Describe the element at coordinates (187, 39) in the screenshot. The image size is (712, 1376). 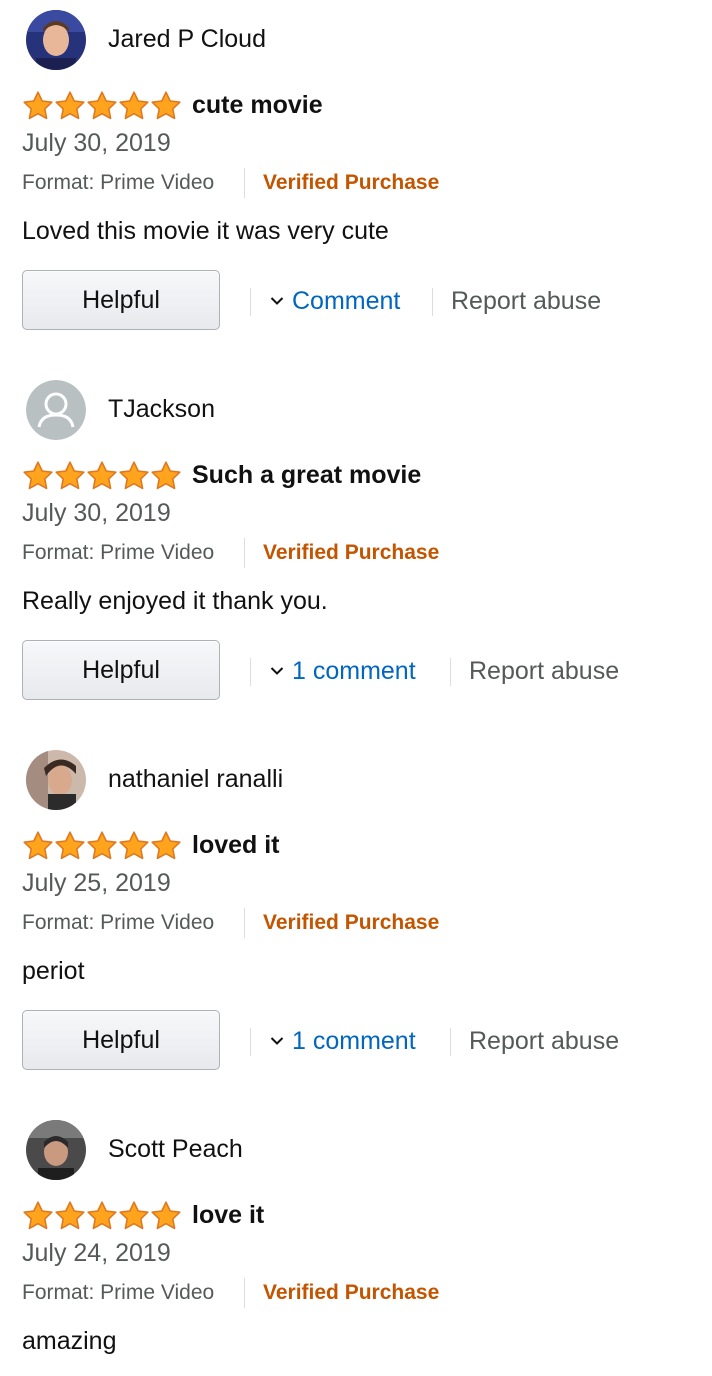
I see `reviewer-name: Jared P Cloud` at that location.